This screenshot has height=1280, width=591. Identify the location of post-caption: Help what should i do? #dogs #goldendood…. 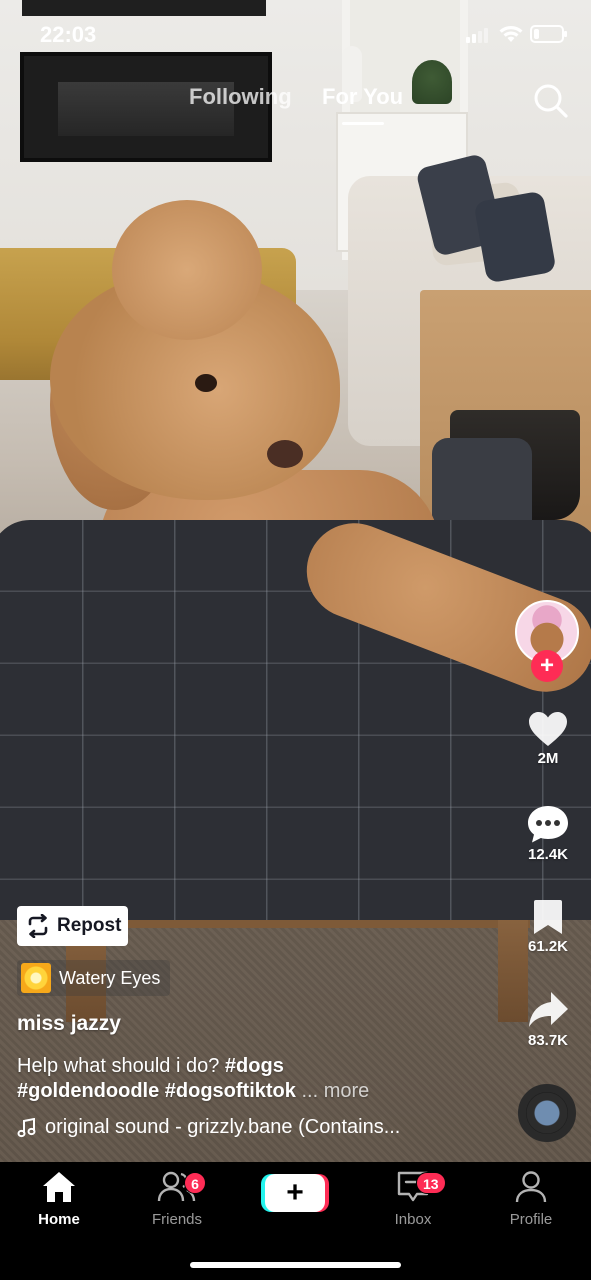
(262, 1079).